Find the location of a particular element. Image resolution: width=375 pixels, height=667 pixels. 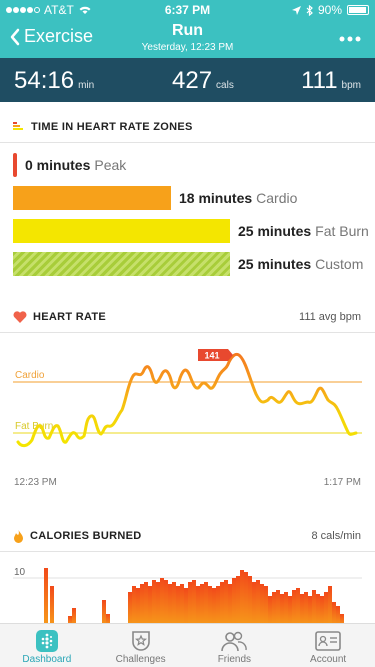

nav-title: Run Yesterday, 12:23 PM is located at coordinates (187, 37).